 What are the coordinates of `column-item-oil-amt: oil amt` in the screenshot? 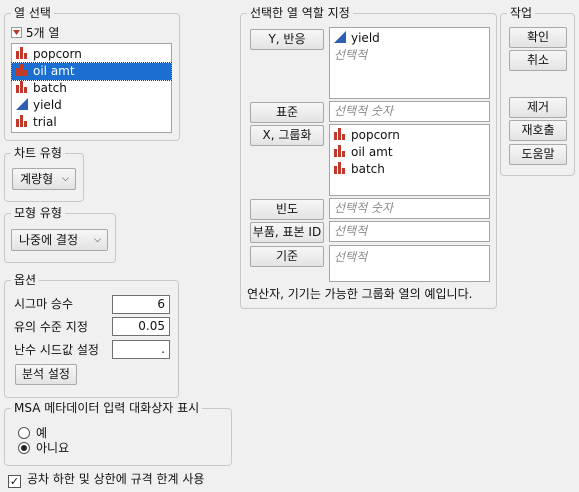 It's located at (91, 71).